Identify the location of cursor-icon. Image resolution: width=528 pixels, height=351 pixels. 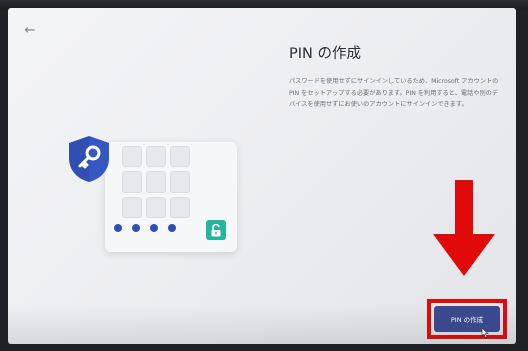
(485, 333).